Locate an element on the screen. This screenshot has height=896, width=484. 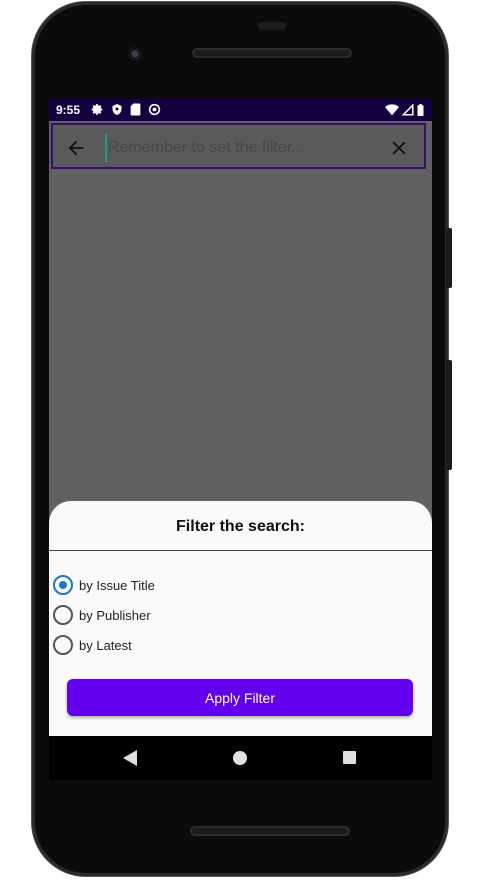
radio-option-latest: by Latest is located at coordinates (92, 645).